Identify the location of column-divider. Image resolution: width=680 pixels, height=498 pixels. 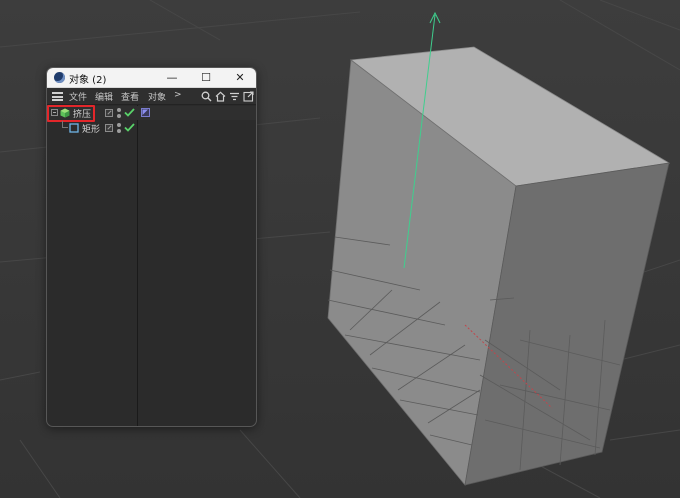
(137, 265).